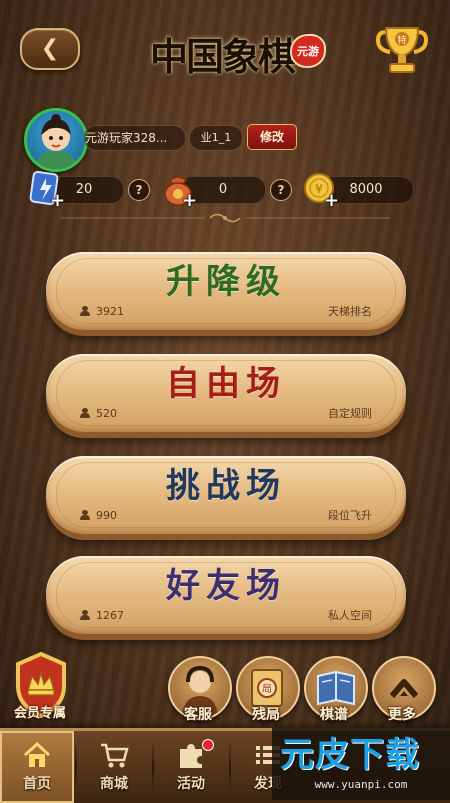  What do you see at coordinates (106, 515) in the screenshot?
I see `player-count-value: 990` at bounding box center [106, 515].